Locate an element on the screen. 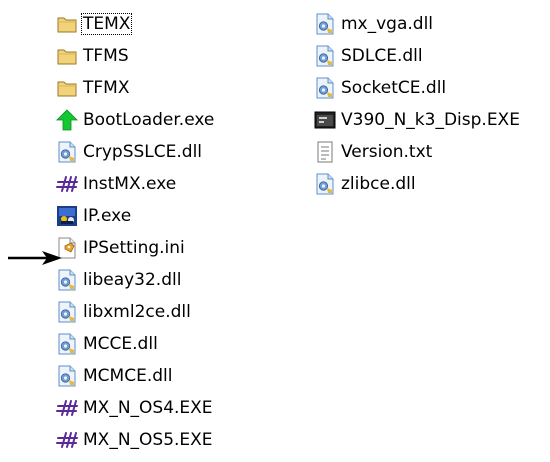 This screenshot has width=550, height=462. file-item-temx: TEMX is located at coordinates (135, 24).